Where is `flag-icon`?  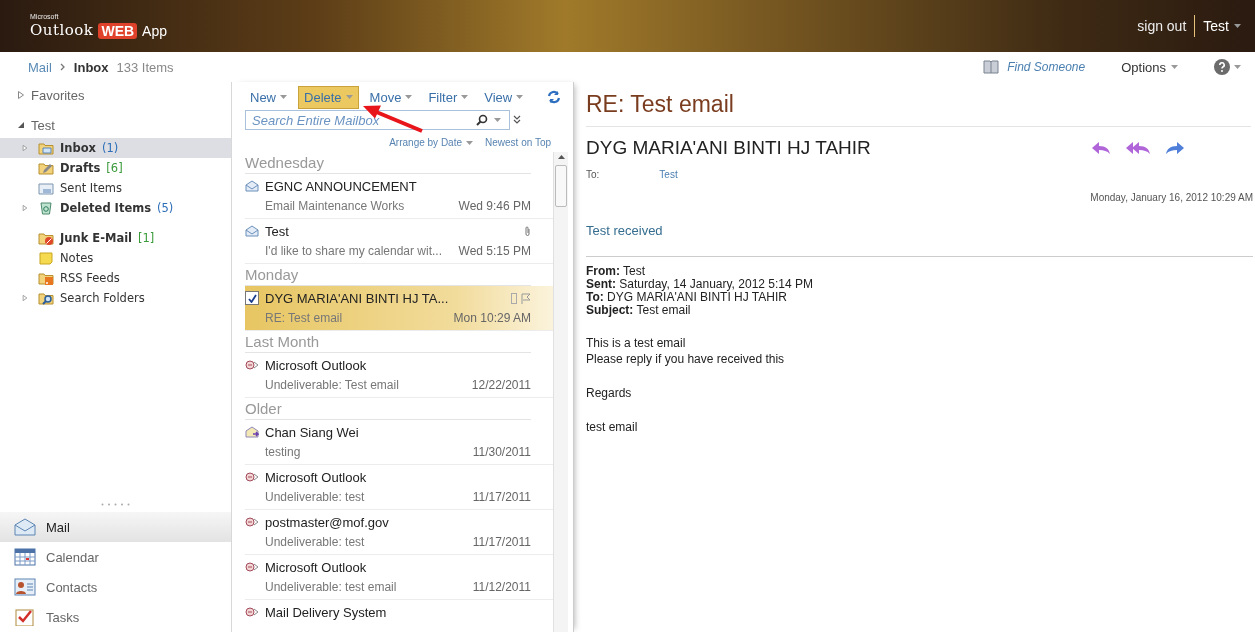
flag-icon is located at coordinates (526, 298).